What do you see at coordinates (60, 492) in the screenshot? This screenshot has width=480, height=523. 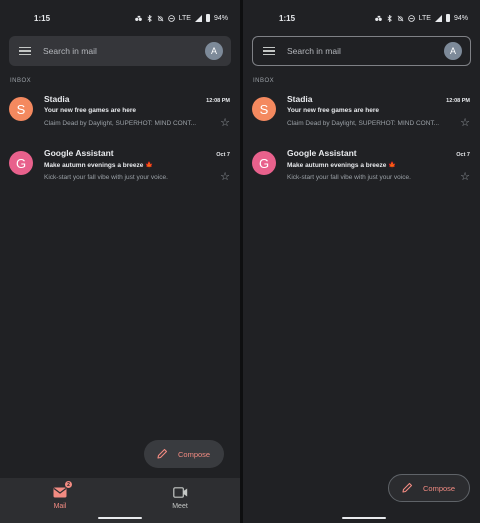 I see `mail-icon` at bounding box center [60, 492].